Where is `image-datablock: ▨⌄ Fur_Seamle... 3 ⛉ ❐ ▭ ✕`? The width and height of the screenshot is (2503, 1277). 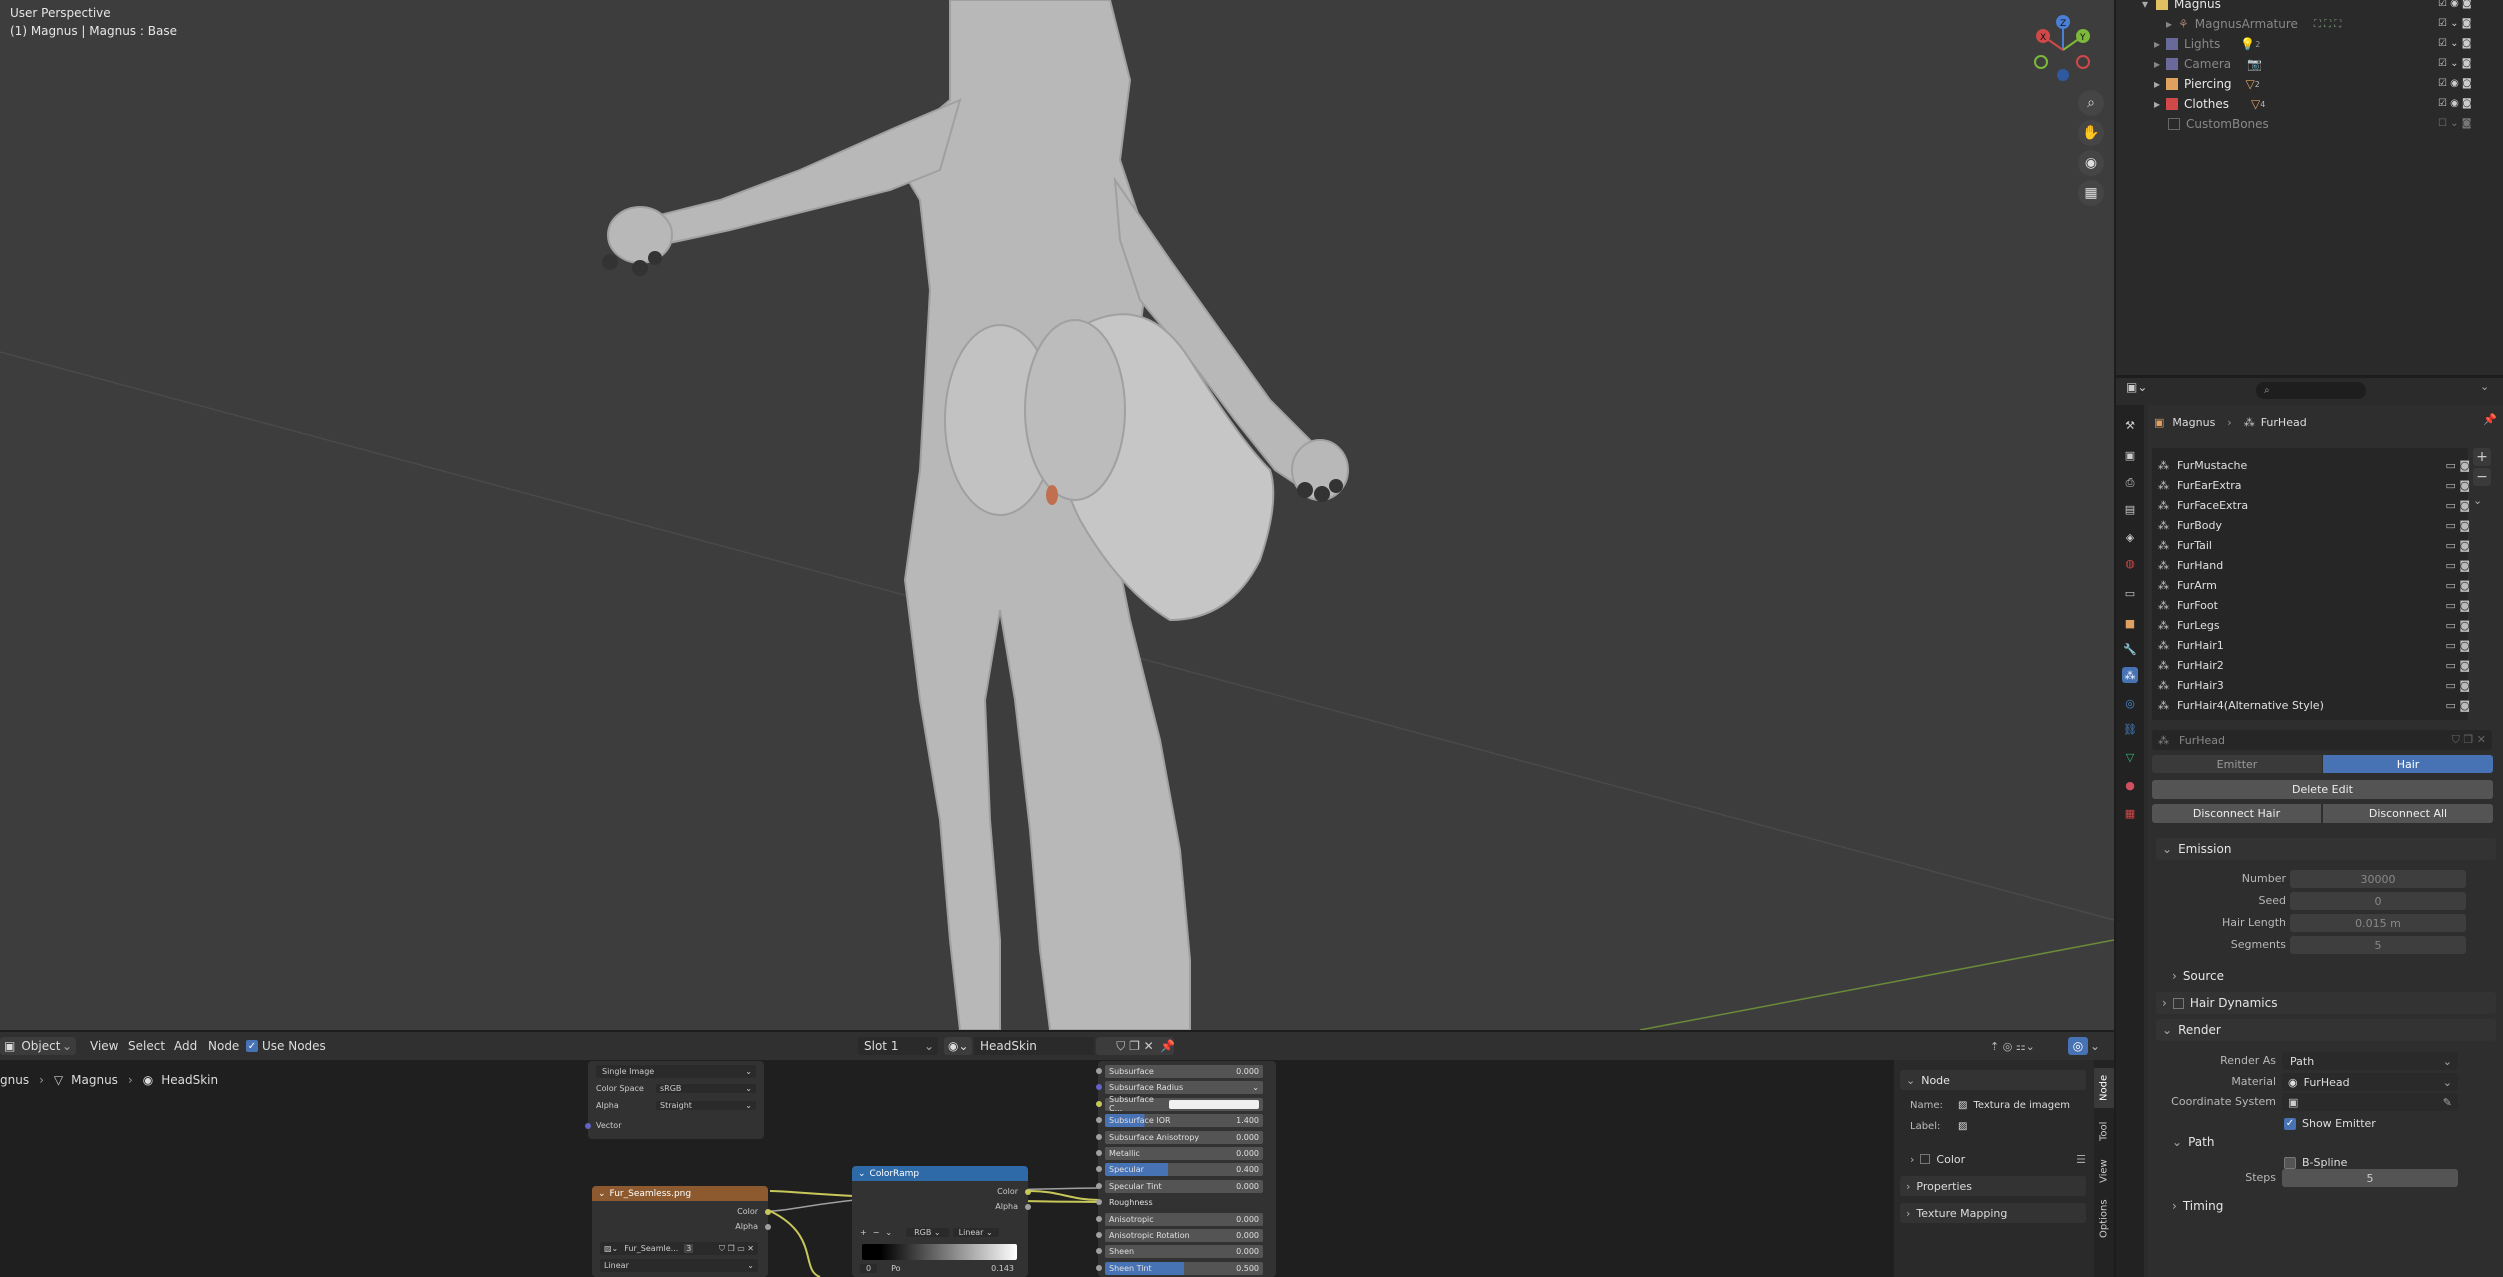
image-datablock: ▨⌄ Fur_Seamle... 3 ⛉ ❐ ▭ ✕ is located at coordinates (679, 1248).